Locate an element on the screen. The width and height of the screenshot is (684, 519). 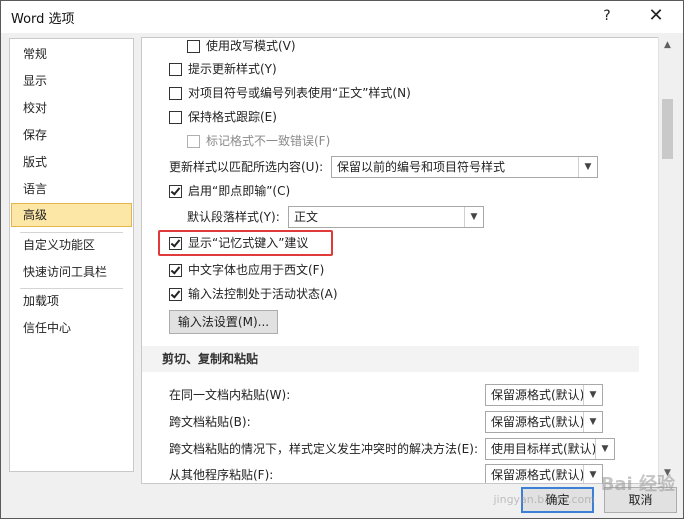
nav-item-customize-ribbon: 自定义功能区 is located at coordinates (71, 245).